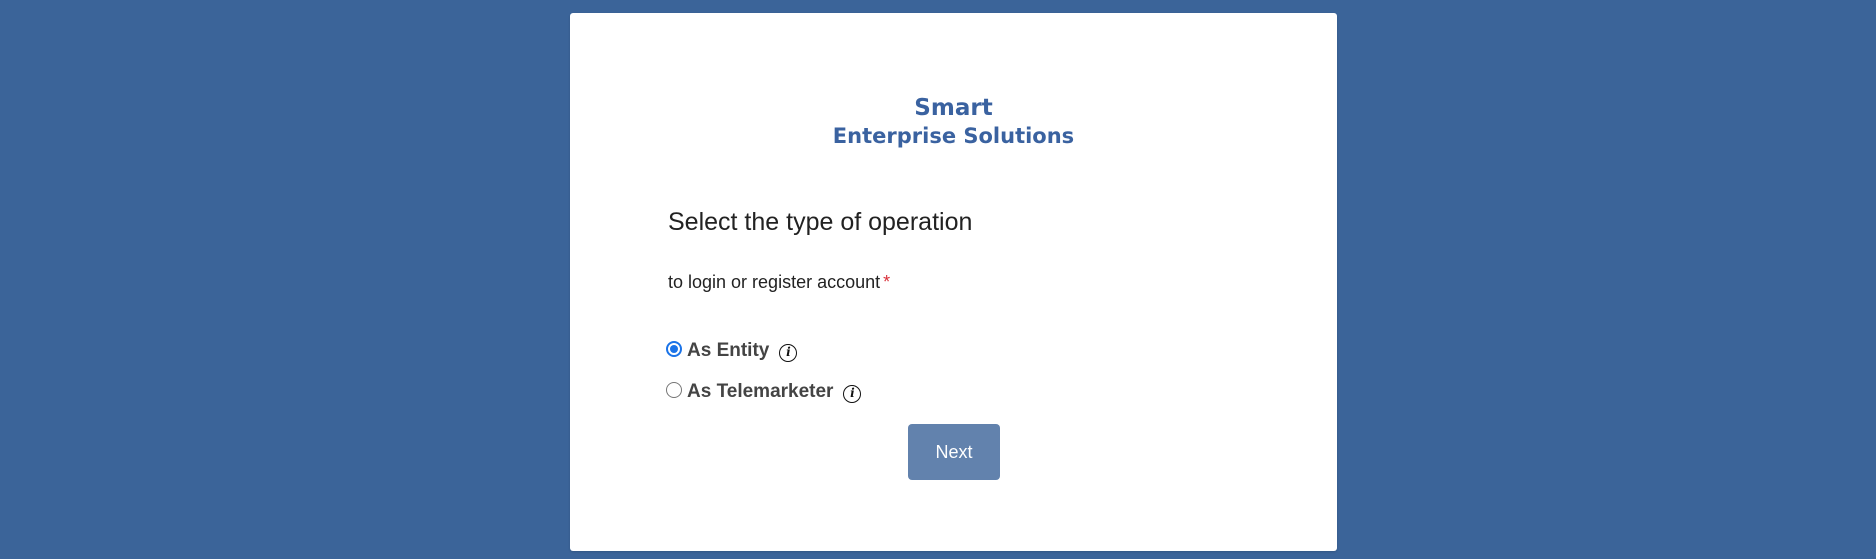 This screenshot has width=1876, height=559. I want to click on page-title: Select the type of operation, so click(820, 222).